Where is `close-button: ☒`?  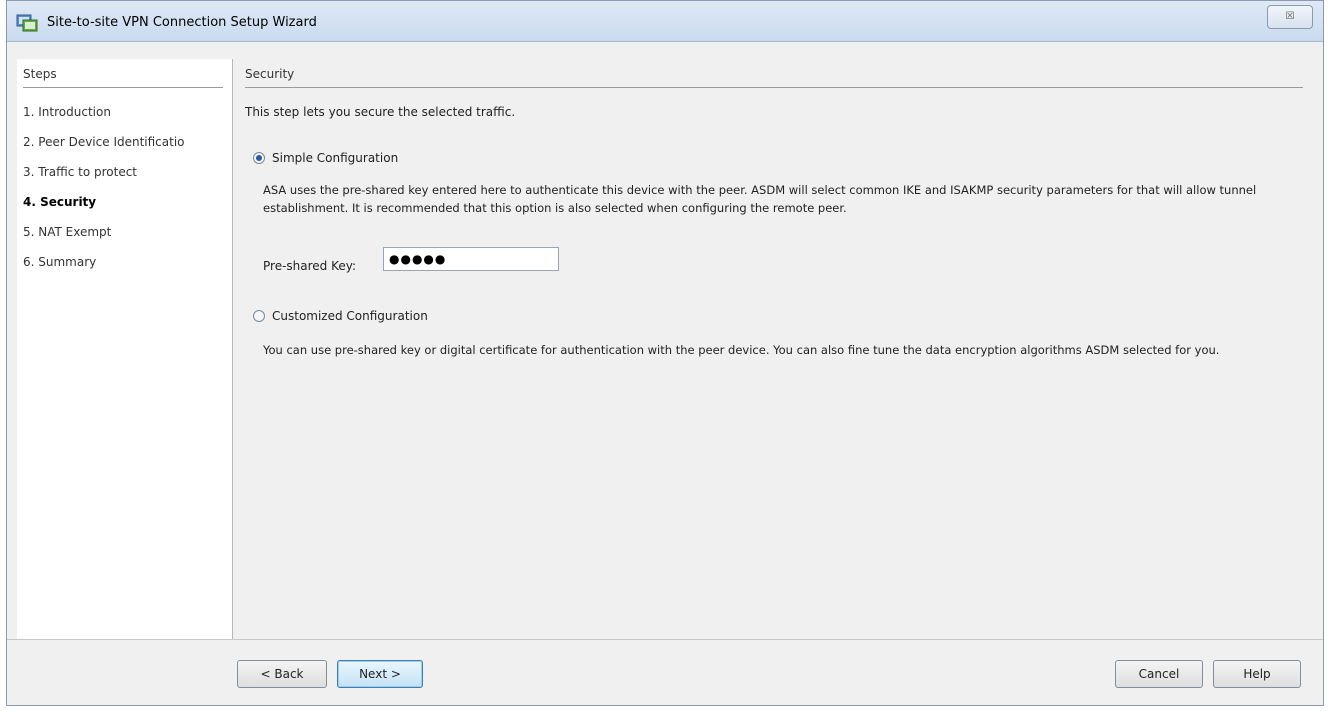 close-button: ☒ is located at coordinates (1290, 17).